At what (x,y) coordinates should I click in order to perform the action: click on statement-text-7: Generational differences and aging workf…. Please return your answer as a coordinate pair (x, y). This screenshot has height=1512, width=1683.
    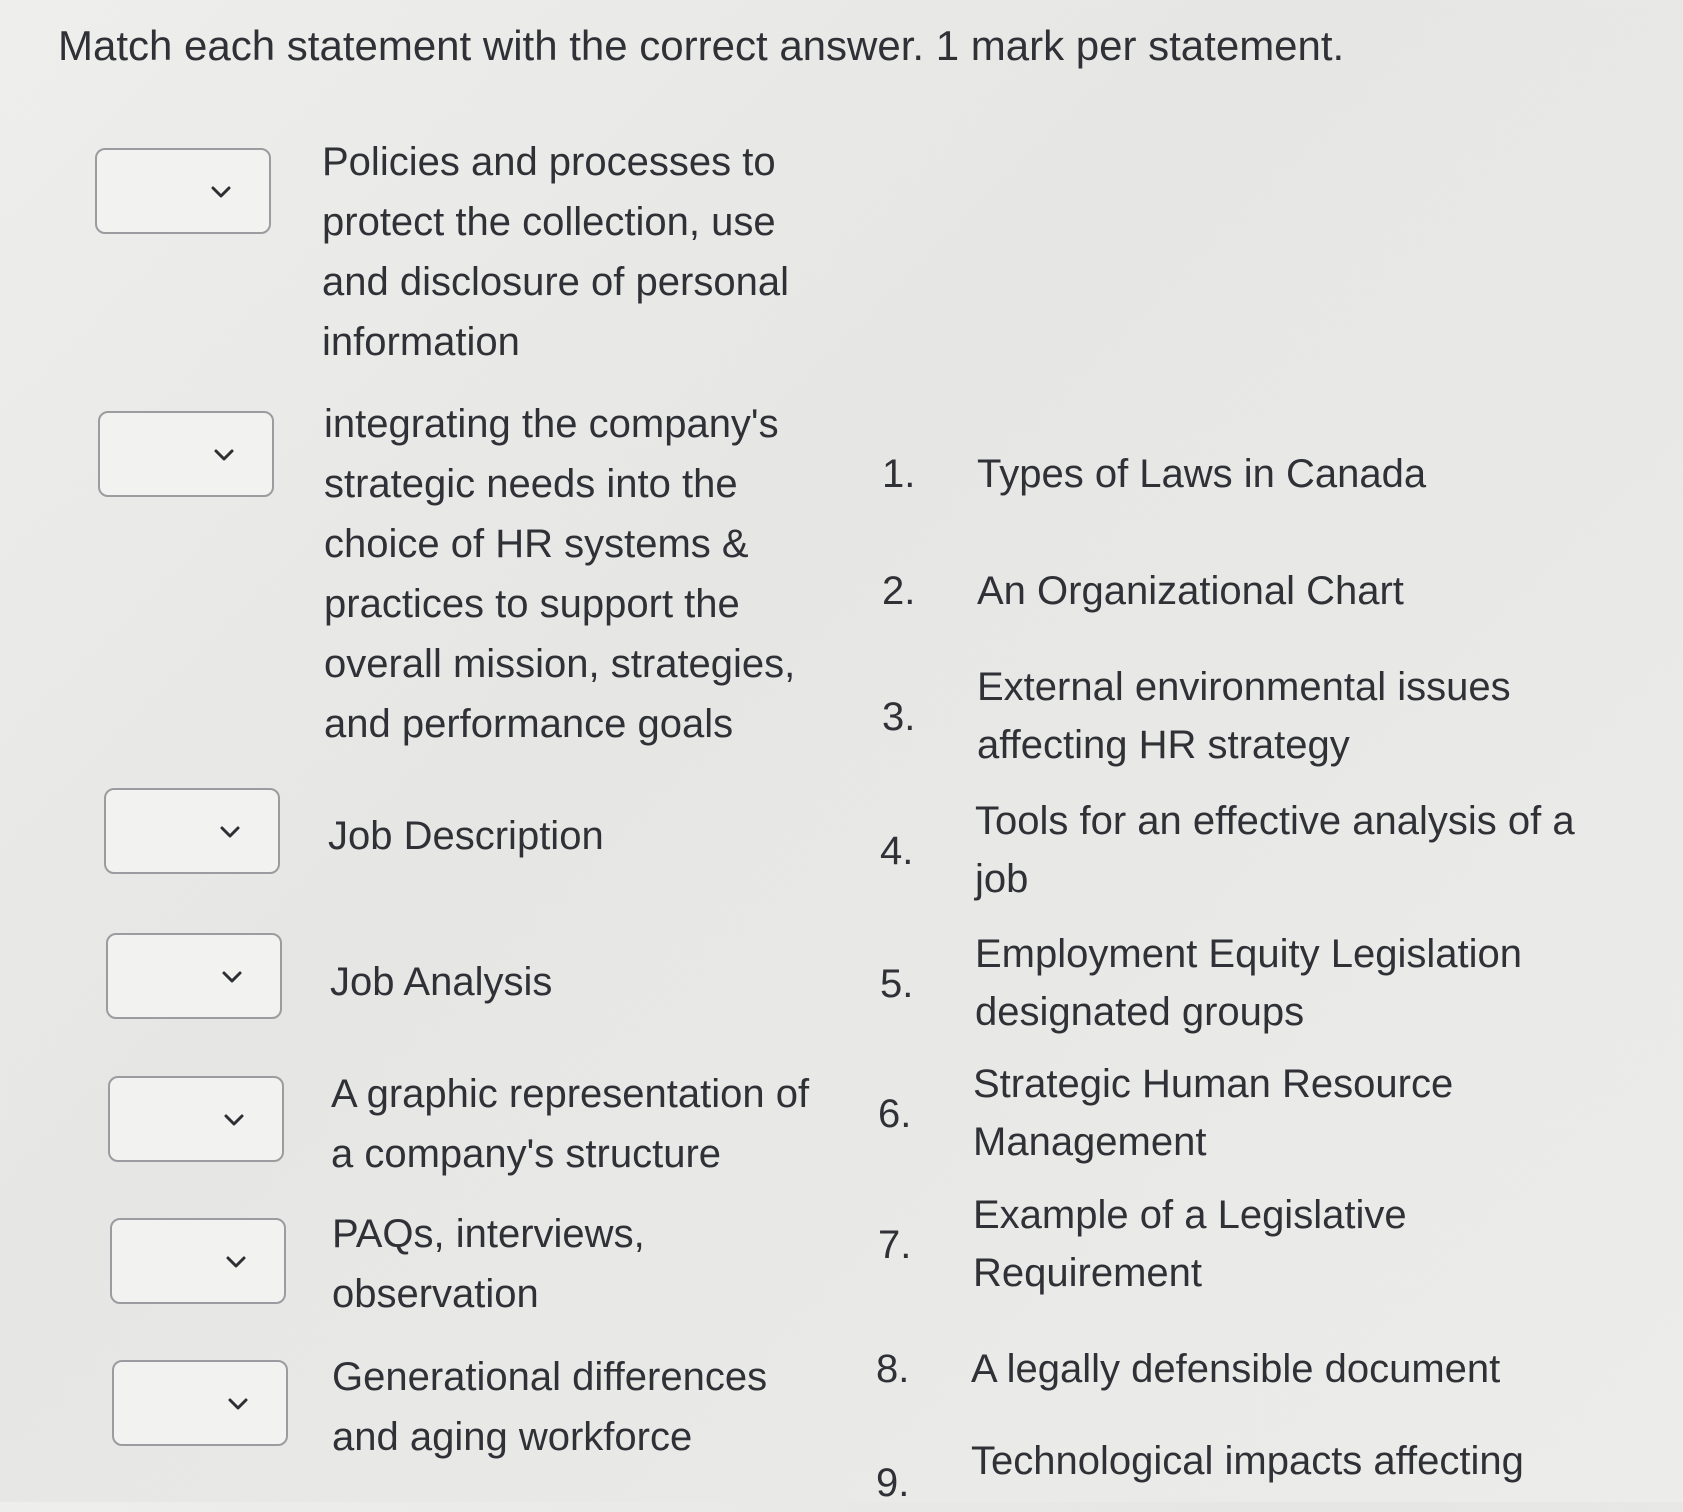
    Looking at the image, I should click on (550, 1407).